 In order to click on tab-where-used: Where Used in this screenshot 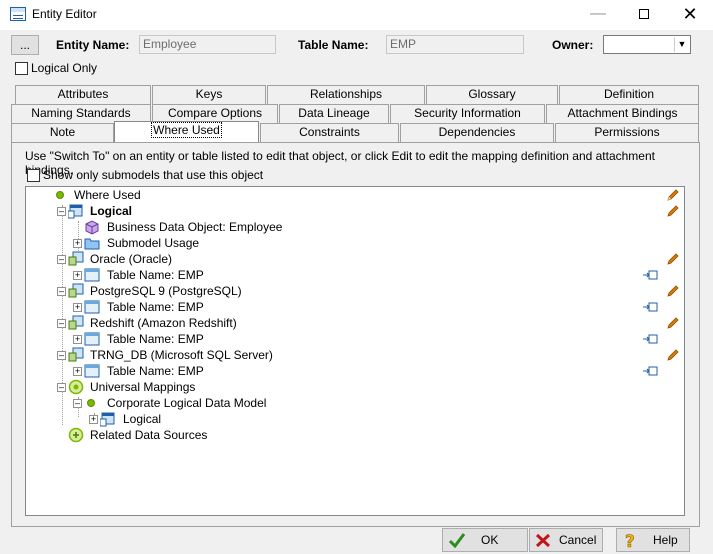, I will do `click(186, 131)`.